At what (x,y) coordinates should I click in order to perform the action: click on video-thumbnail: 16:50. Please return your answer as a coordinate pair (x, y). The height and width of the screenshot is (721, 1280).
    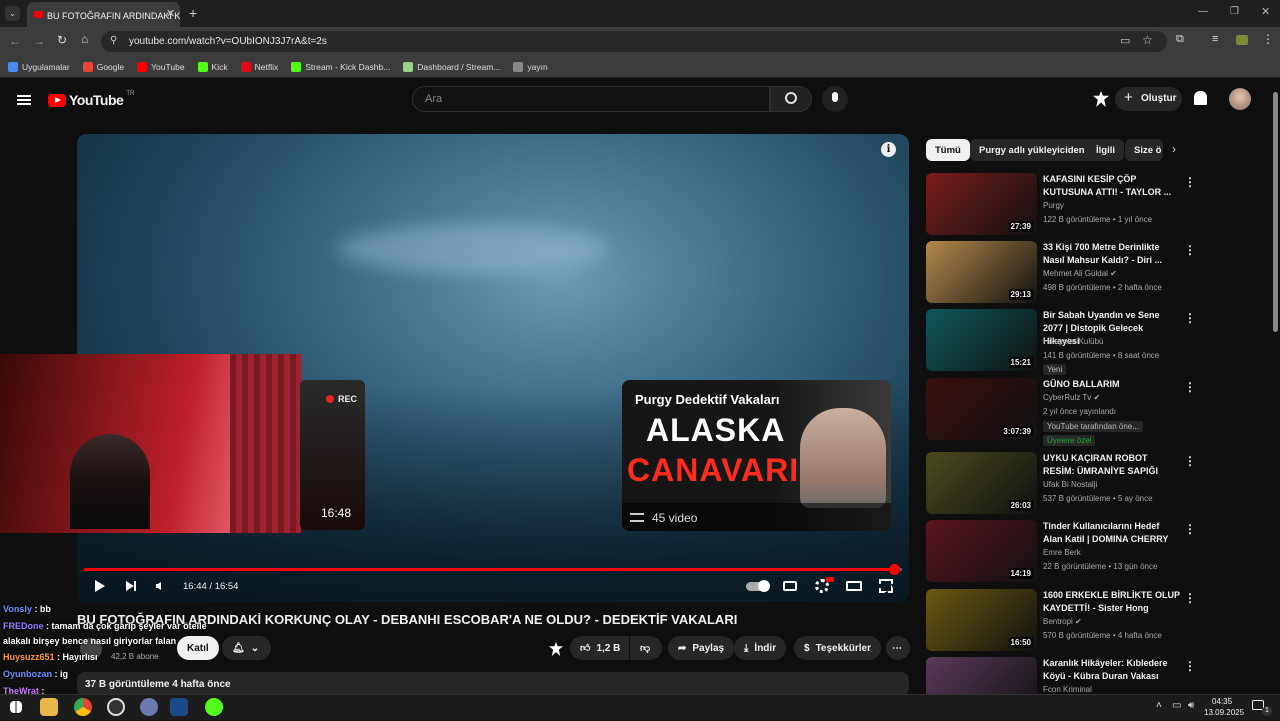
    Looking at the image, I should click on (981, 620).